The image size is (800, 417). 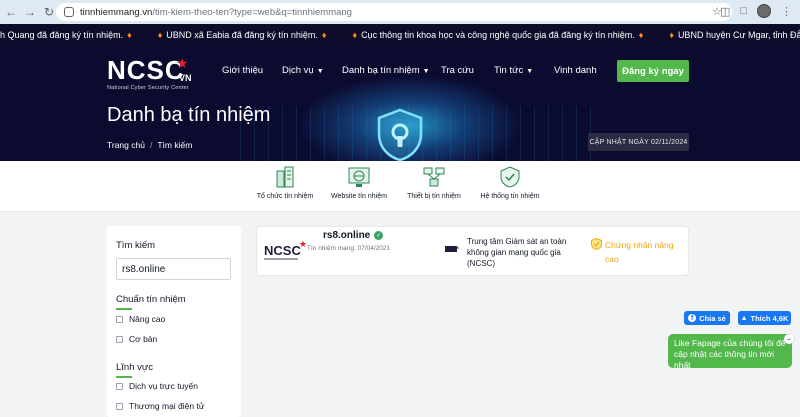 I want to click on standard-heading: Chuẩn tín nhiệm, so click(x=151, y=299).